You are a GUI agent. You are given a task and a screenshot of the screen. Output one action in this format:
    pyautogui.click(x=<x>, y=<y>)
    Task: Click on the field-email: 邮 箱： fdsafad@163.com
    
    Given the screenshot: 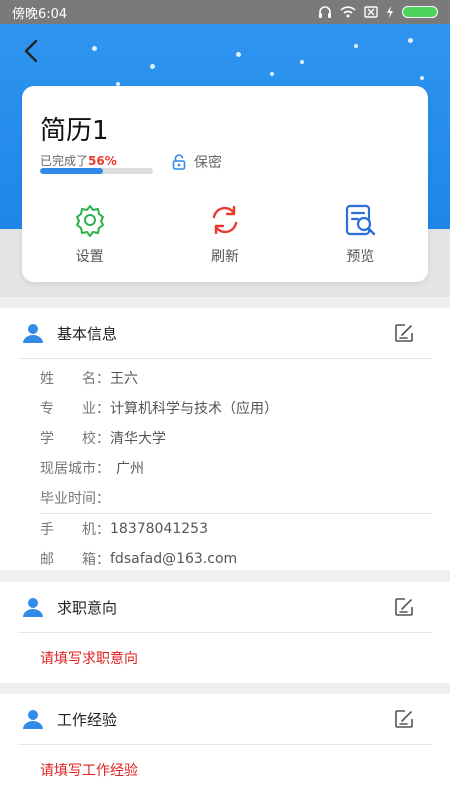 What is the action you would take?
    pyautogui.click(x=139, y=559)
    